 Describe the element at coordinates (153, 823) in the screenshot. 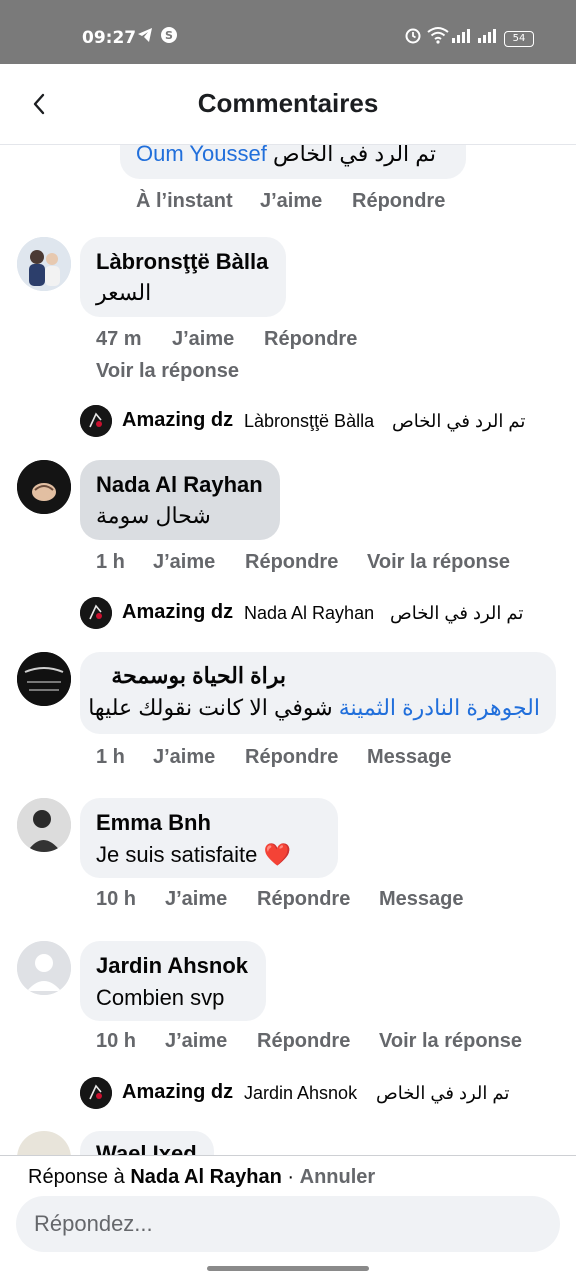

I see `comment-author: Emma Bnh` at that location.